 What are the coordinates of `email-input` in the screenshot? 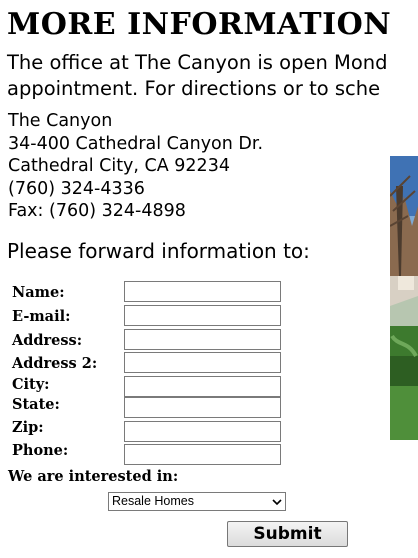 It's located at (202, 315).